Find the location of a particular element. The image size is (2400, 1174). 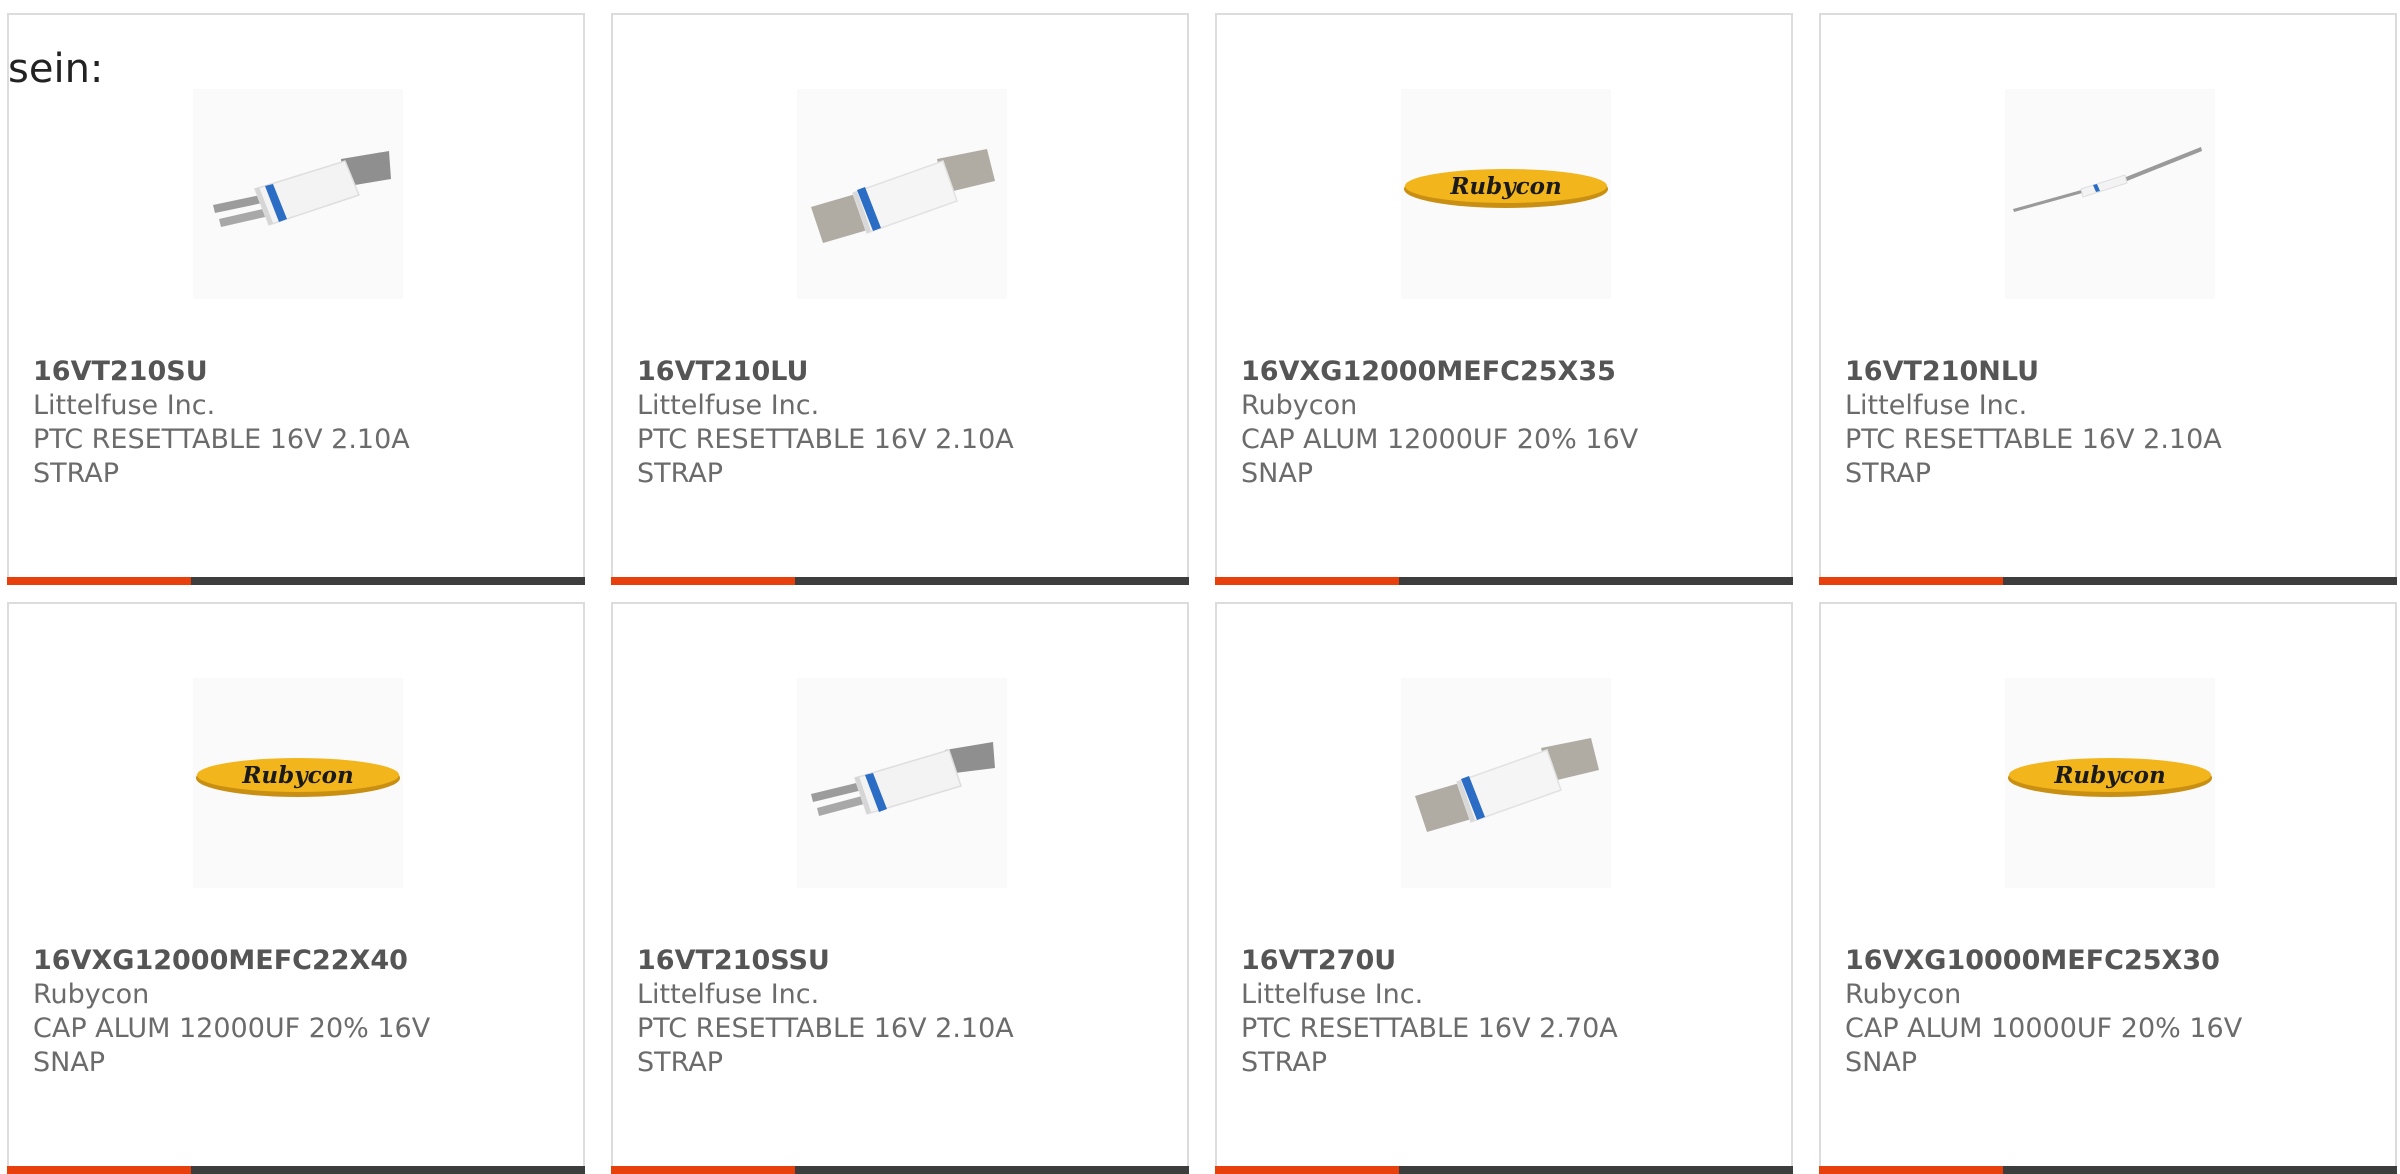

part-number: 16VT210LU is located at coordinates (902, 372).